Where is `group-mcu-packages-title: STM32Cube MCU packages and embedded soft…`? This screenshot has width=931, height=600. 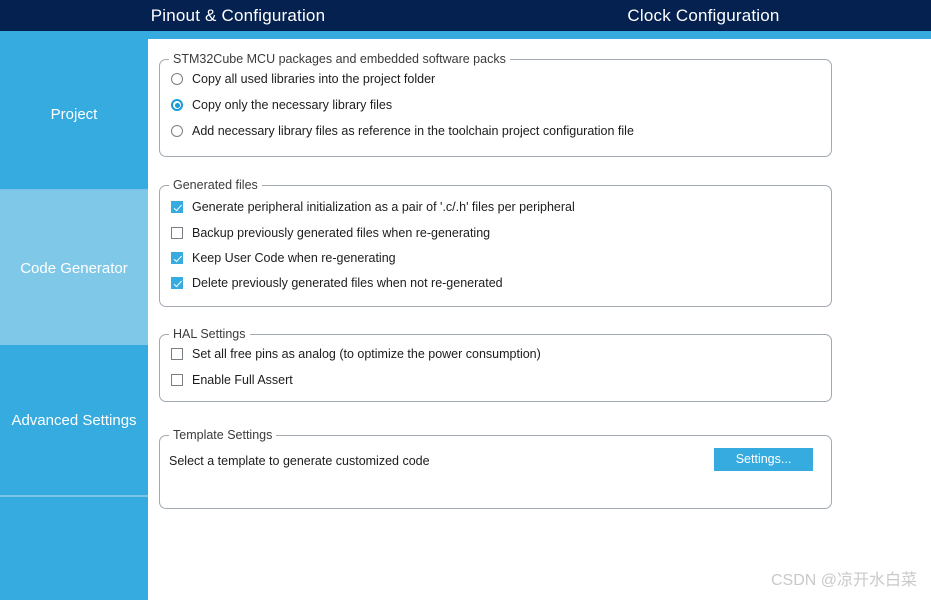 group-mcu-packages-title: STM32Cube MCU packages and embedded soft… is located at coordinates (339, 59).